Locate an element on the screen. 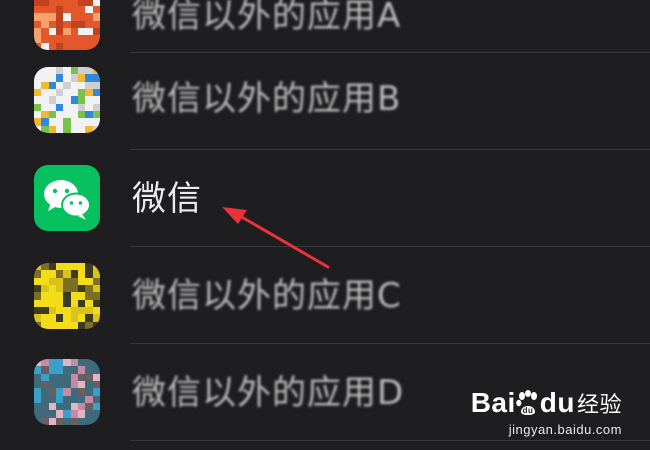 This screenshot has width=650, height=450. watermark-brand: Bai du du经验 is located at coordinates (546, 405).